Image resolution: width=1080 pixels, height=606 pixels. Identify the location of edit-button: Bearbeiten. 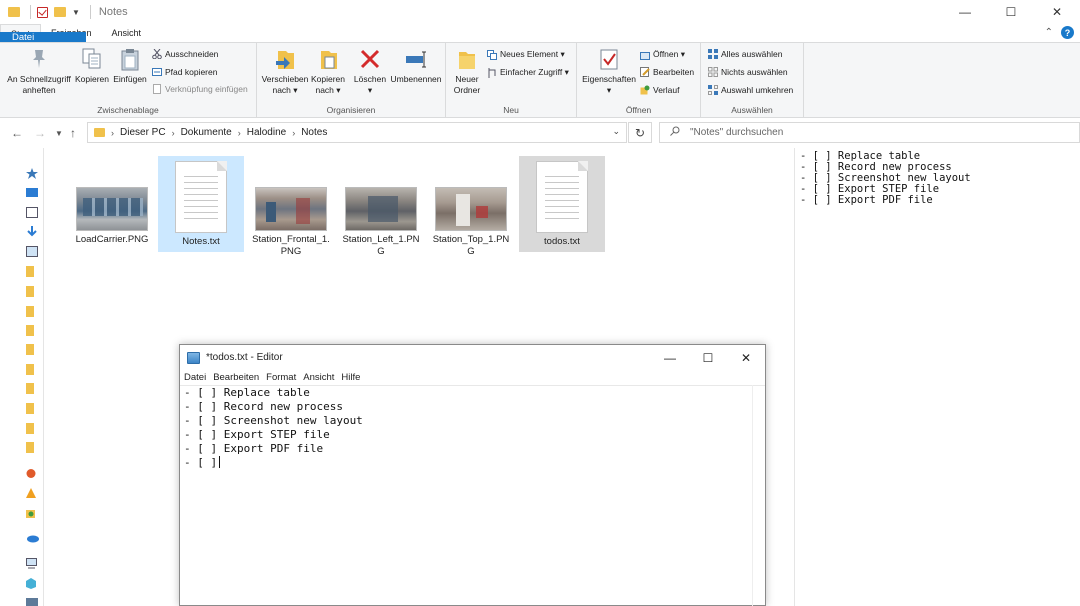
(667, 72).